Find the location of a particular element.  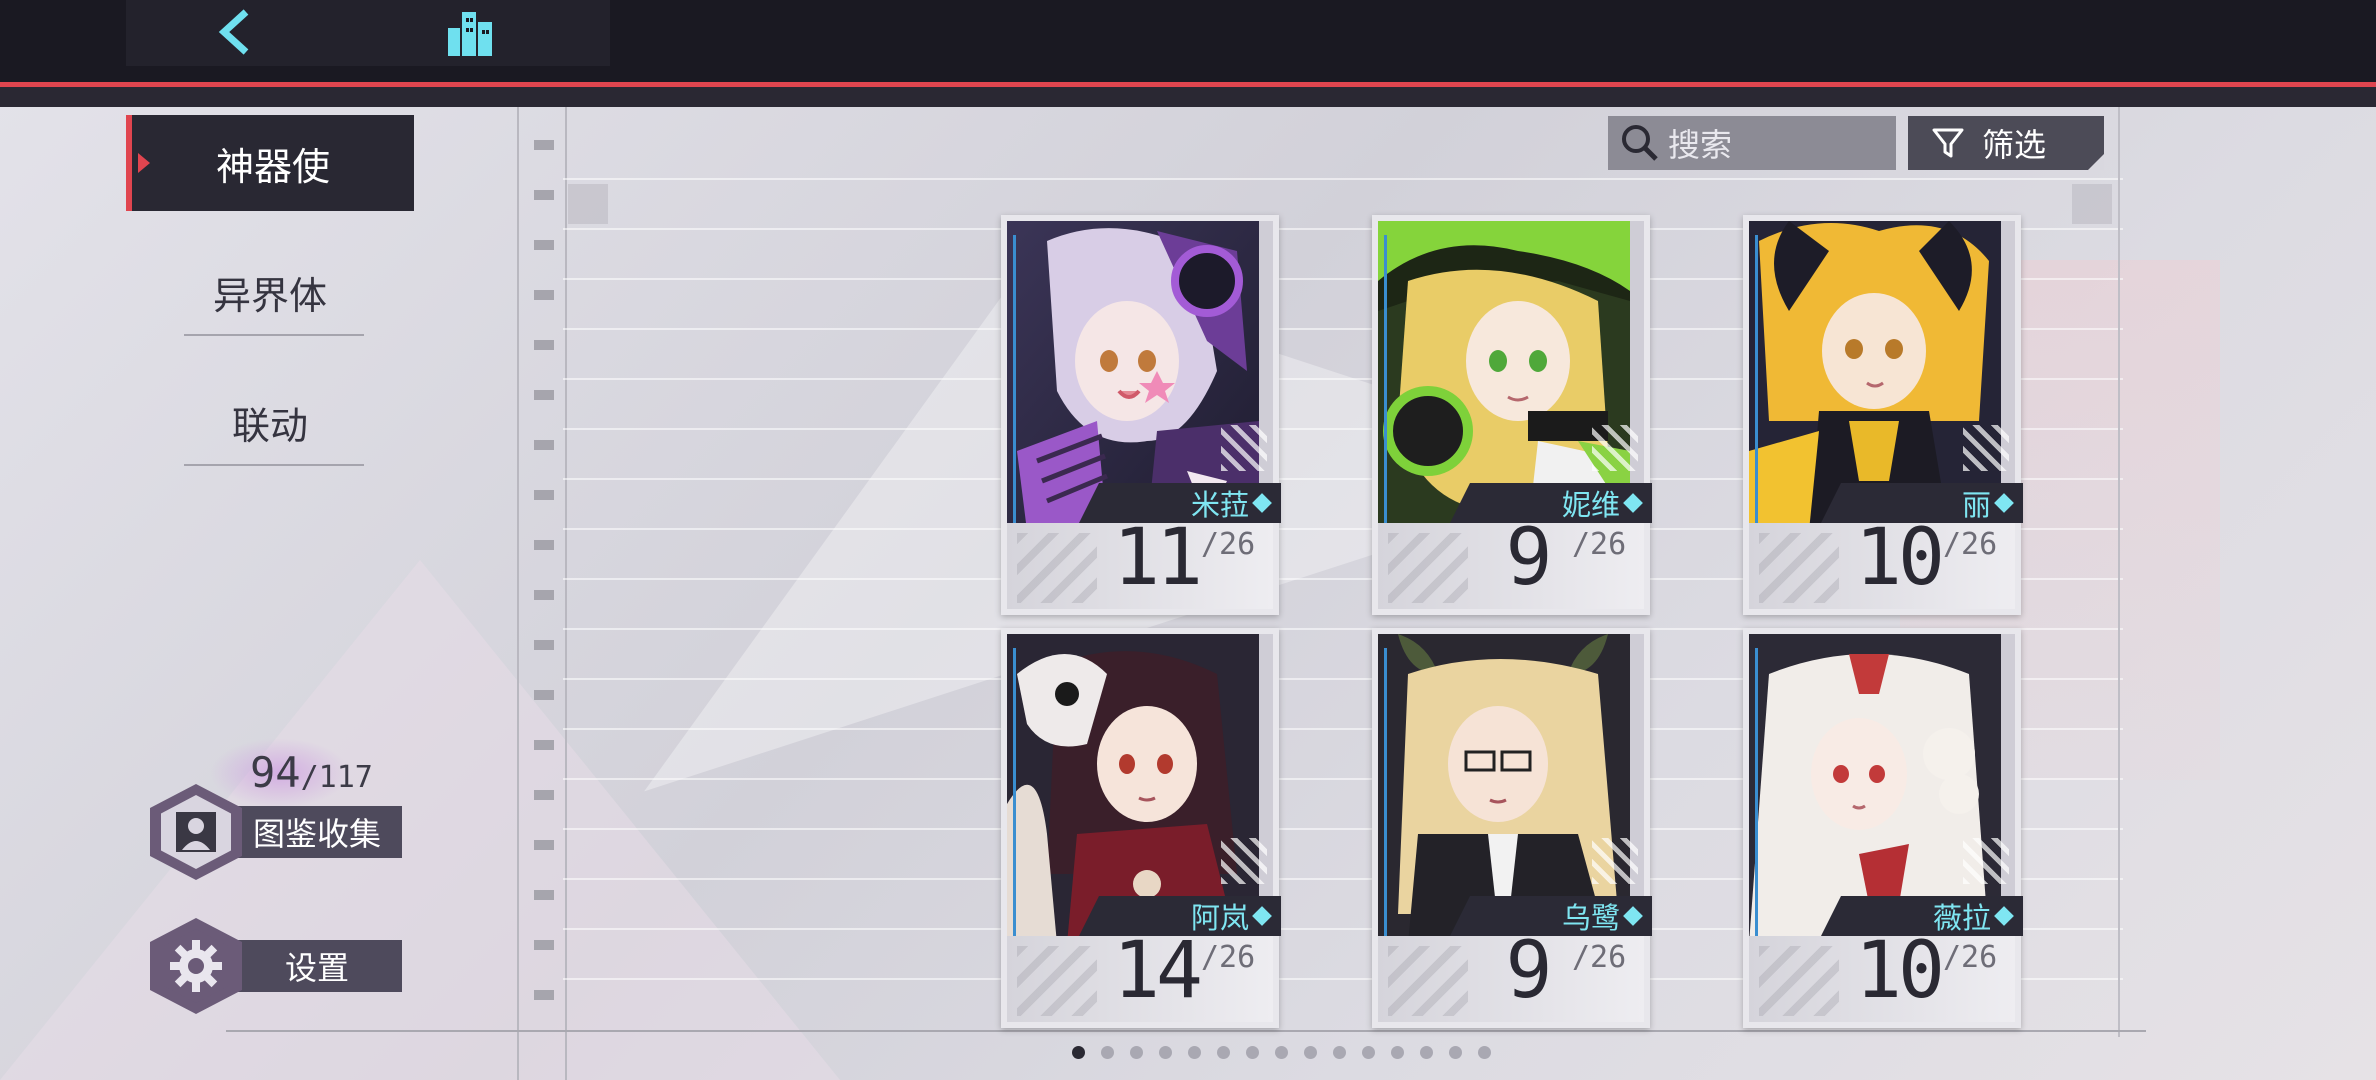

tab-otherworld-beings: 异界体 is located at coordinates (270, 292).